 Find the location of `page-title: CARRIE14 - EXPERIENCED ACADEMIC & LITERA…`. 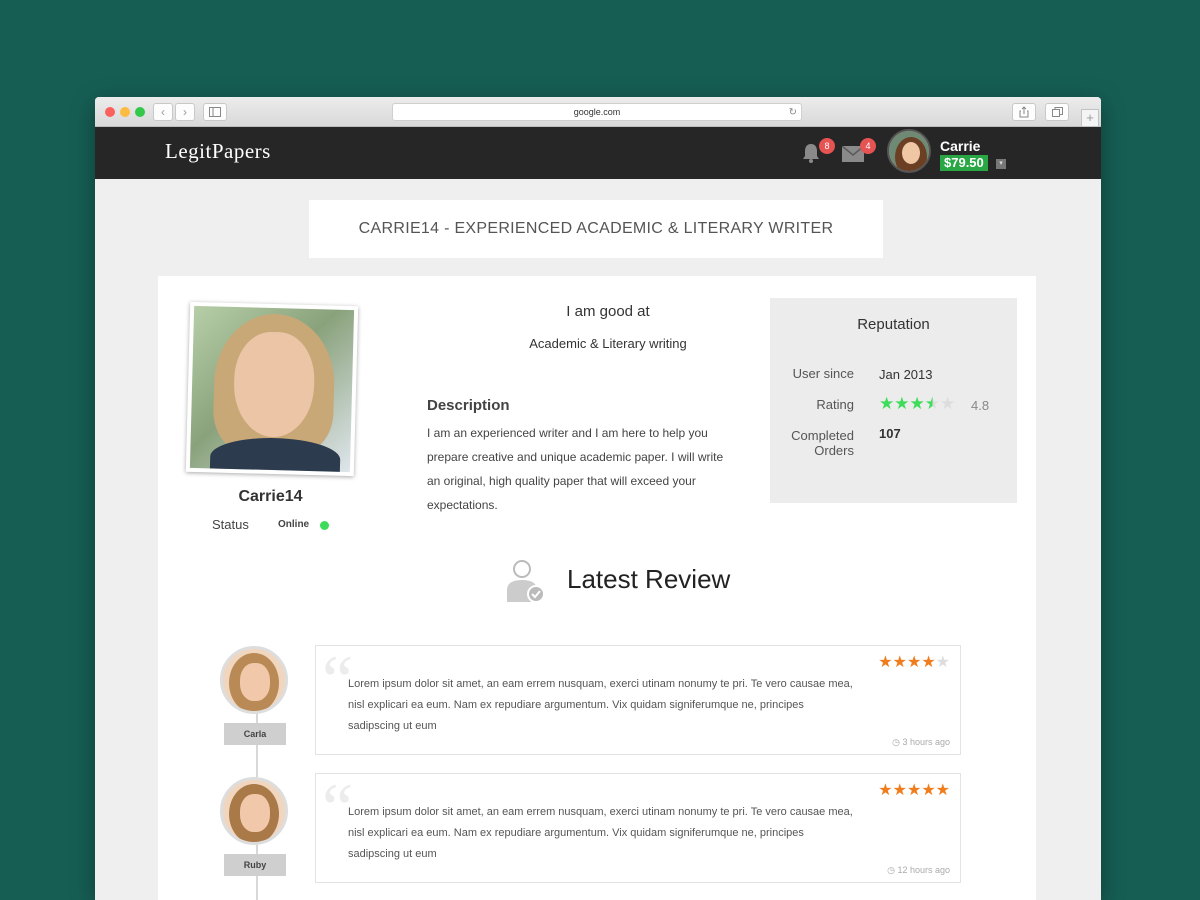

page-title: CARRIE14 - EXPERIENCED ACADEMIC & LITERA… is located at coordinates (596, 229).